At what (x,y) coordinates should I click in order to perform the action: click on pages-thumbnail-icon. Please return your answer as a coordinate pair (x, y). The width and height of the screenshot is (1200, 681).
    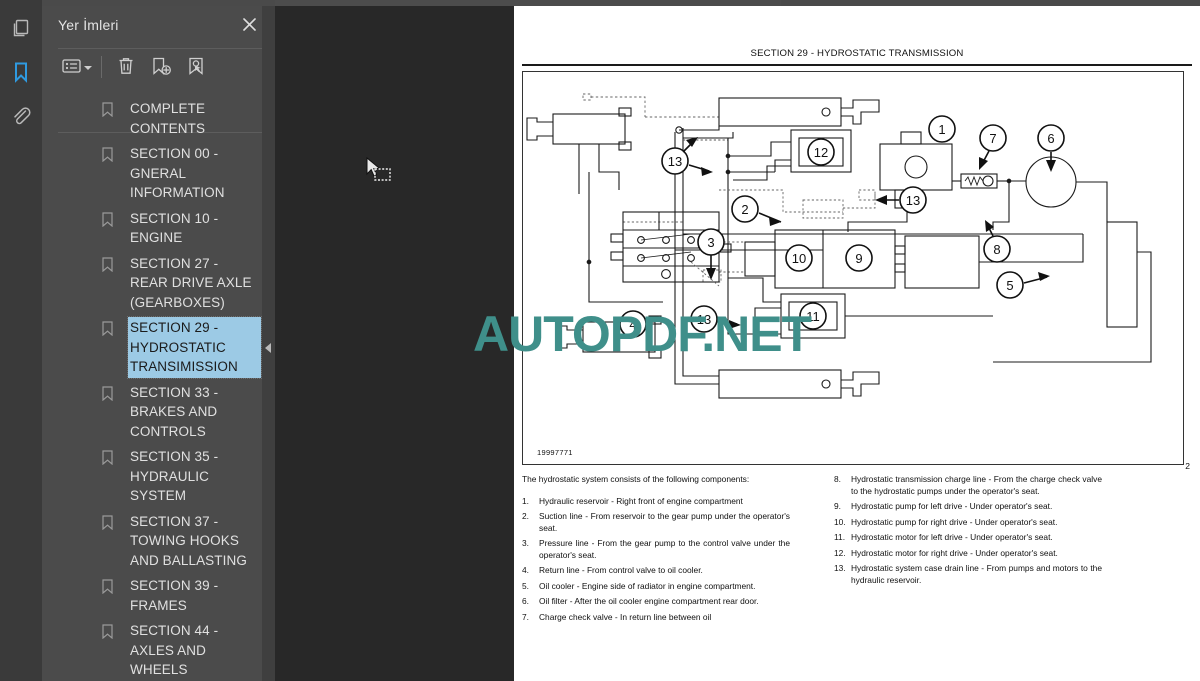
    Looking at the image, I should click on (21, 28).